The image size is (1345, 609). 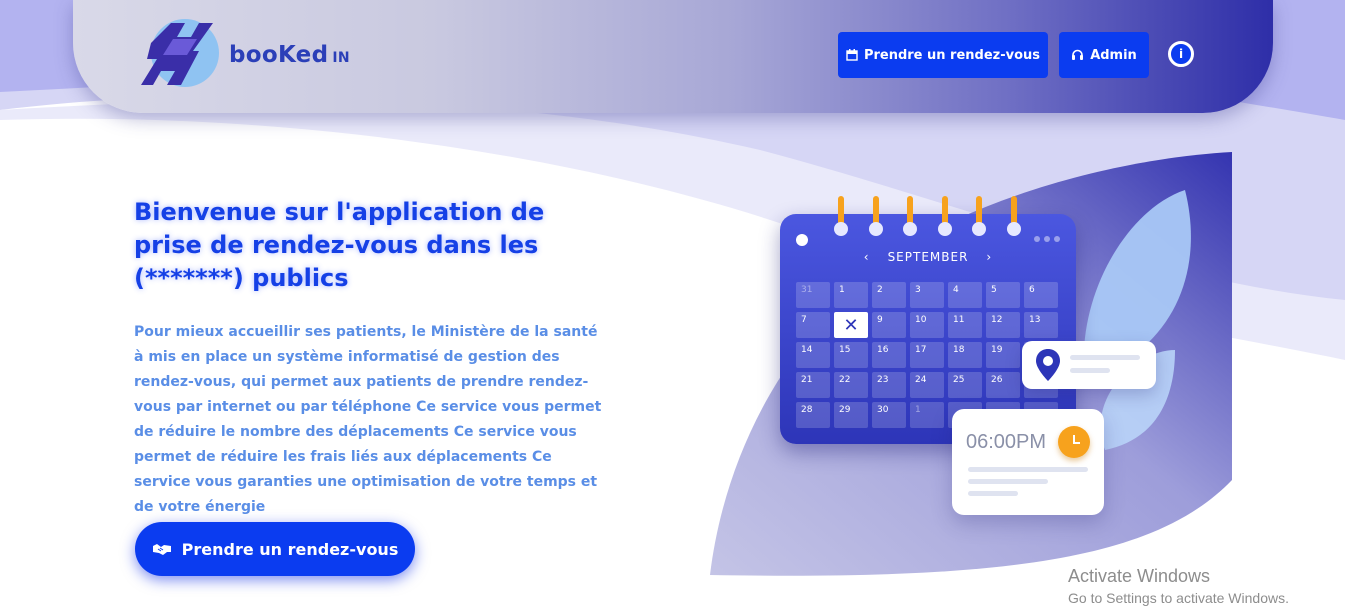 What do you see at coordinates (965, 325) in the screenshot?
I see `calendar-day: 11` at bounding box center [965, 325].